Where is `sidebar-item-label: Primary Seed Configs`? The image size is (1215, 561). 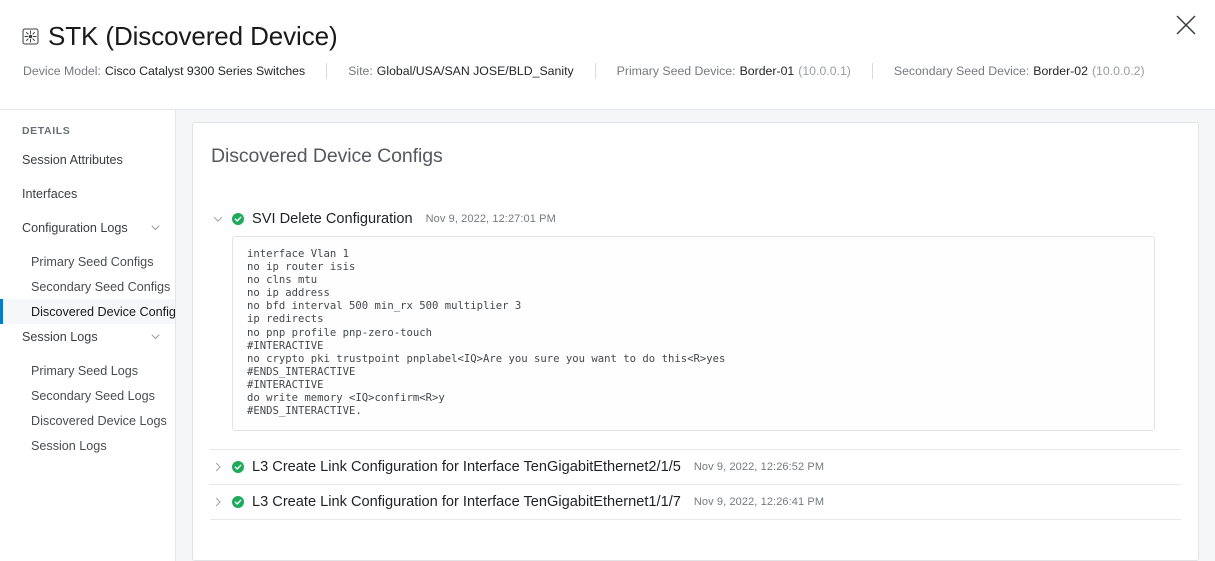 sidebar-item-label: Primary Seed Configs is located at coordinates (92, 261).